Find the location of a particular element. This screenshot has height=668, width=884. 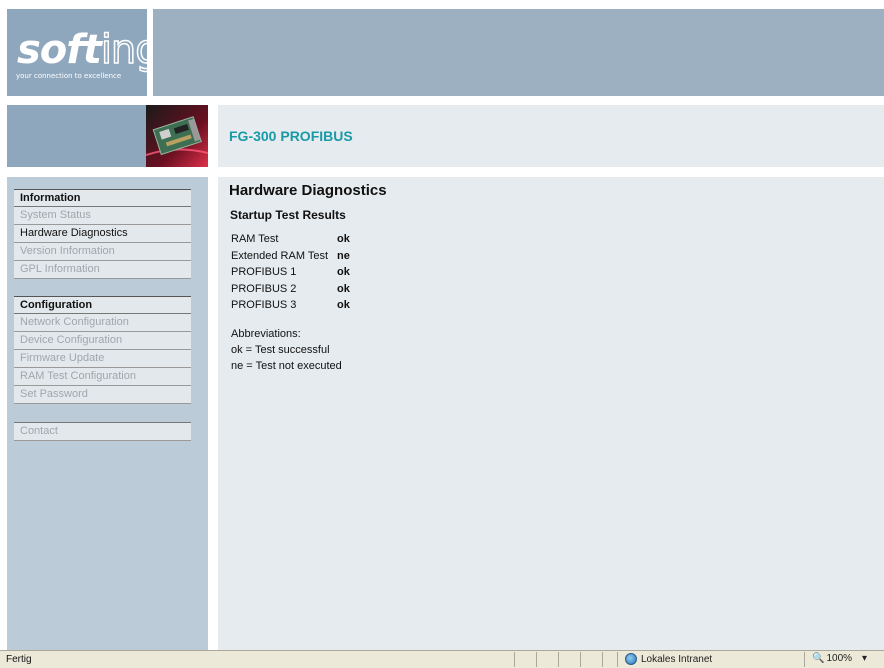

header-gap is located at coordinates (445, 100).